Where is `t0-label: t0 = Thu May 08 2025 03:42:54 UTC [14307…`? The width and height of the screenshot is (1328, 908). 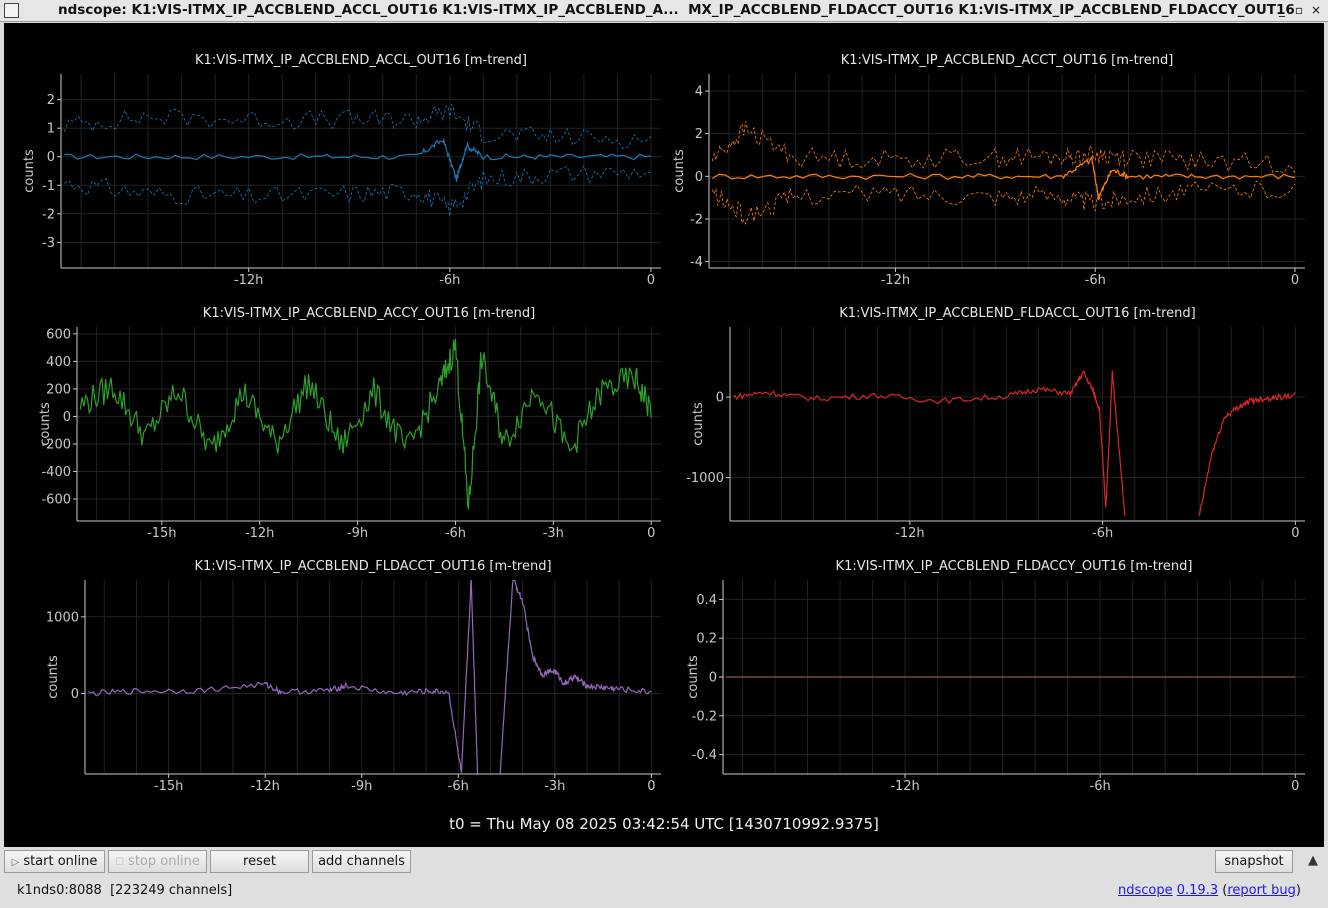 t0-label: t0 = Thu May 08 2025 03:42:54 UTC [14307… is located at coordinates (664, 824).